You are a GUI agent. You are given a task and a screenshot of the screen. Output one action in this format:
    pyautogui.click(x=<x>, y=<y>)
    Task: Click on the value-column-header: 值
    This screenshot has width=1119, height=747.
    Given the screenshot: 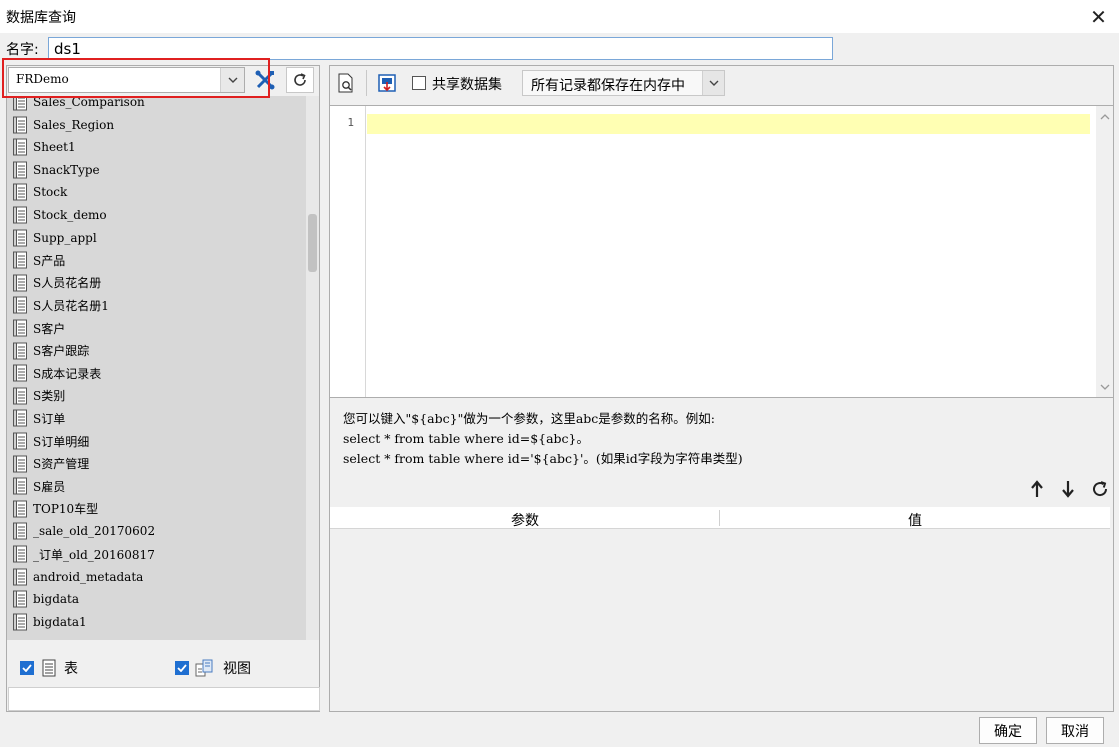 What is the action you would take?
    pyautogui.click(x=915, y=520)
    